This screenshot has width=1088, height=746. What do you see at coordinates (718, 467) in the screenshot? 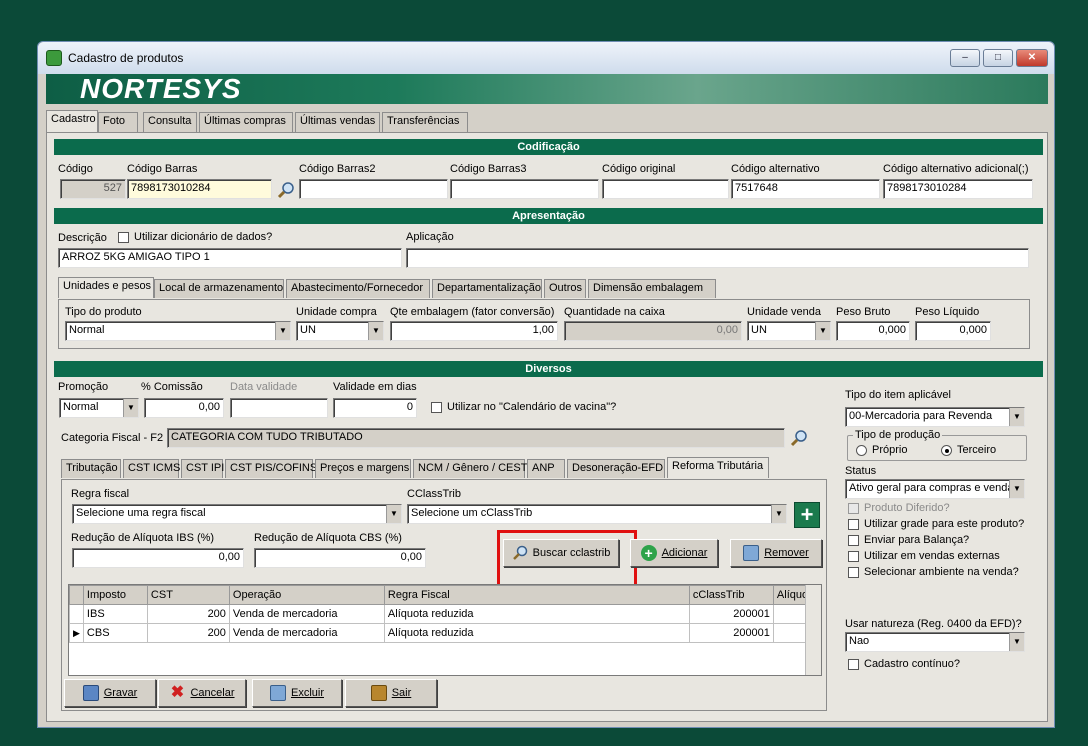
I see `tab-reforma-tributaria: Reforma Tributária` at bounding box center [718, 467].